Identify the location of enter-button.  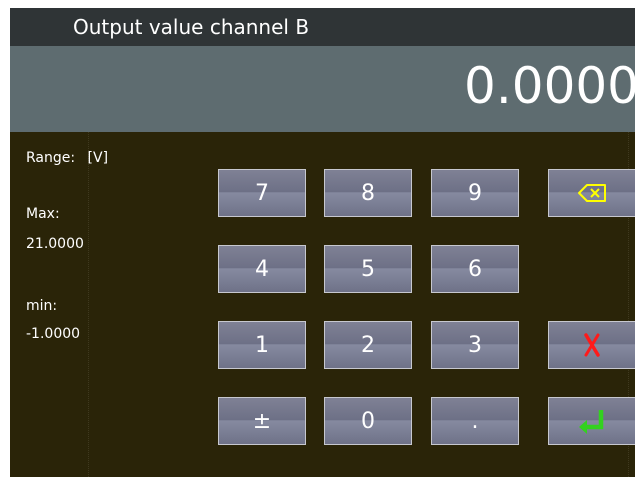
(591, 421).